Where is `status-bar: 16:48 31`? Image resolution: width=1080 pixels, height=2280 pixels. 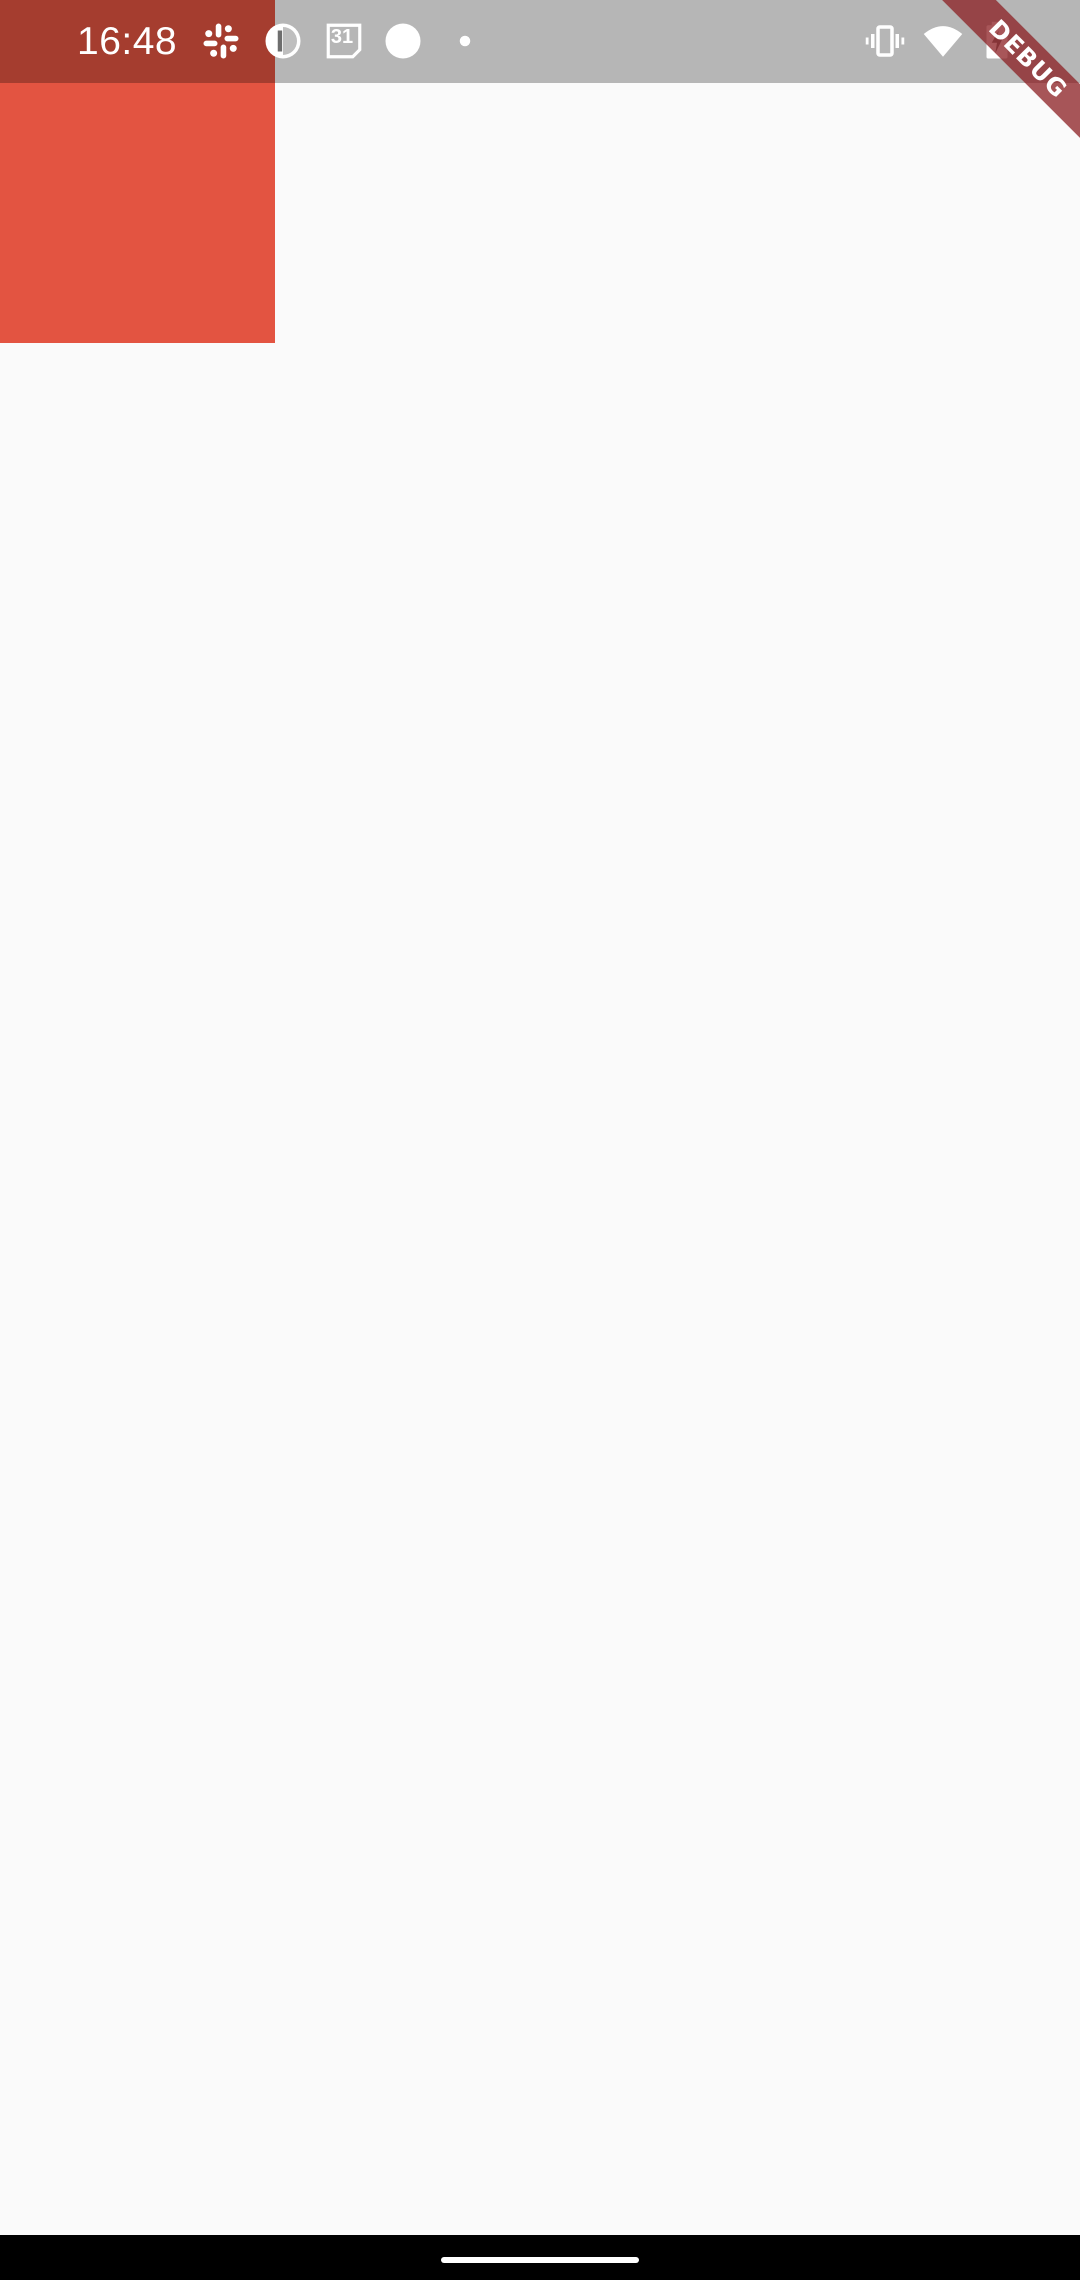 status-bar: 16:48 31 is located at coordinates (540, 41).